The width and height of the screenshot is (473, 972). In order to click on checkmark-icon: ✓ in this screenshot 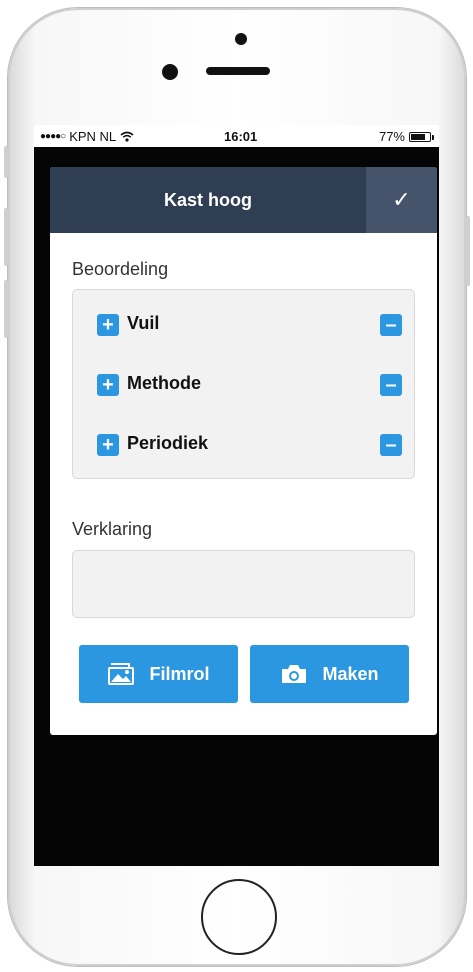, I will do `click(401, 199)`.